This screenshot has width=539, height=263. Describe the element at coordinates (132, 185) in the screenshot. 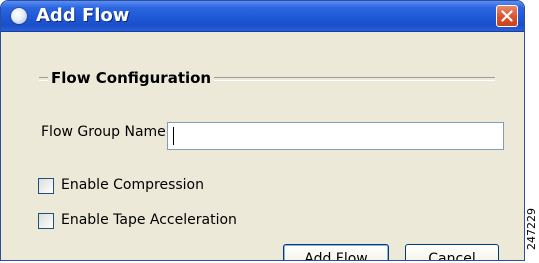

I see `enable-compression-label: Enable Compression` at that location.